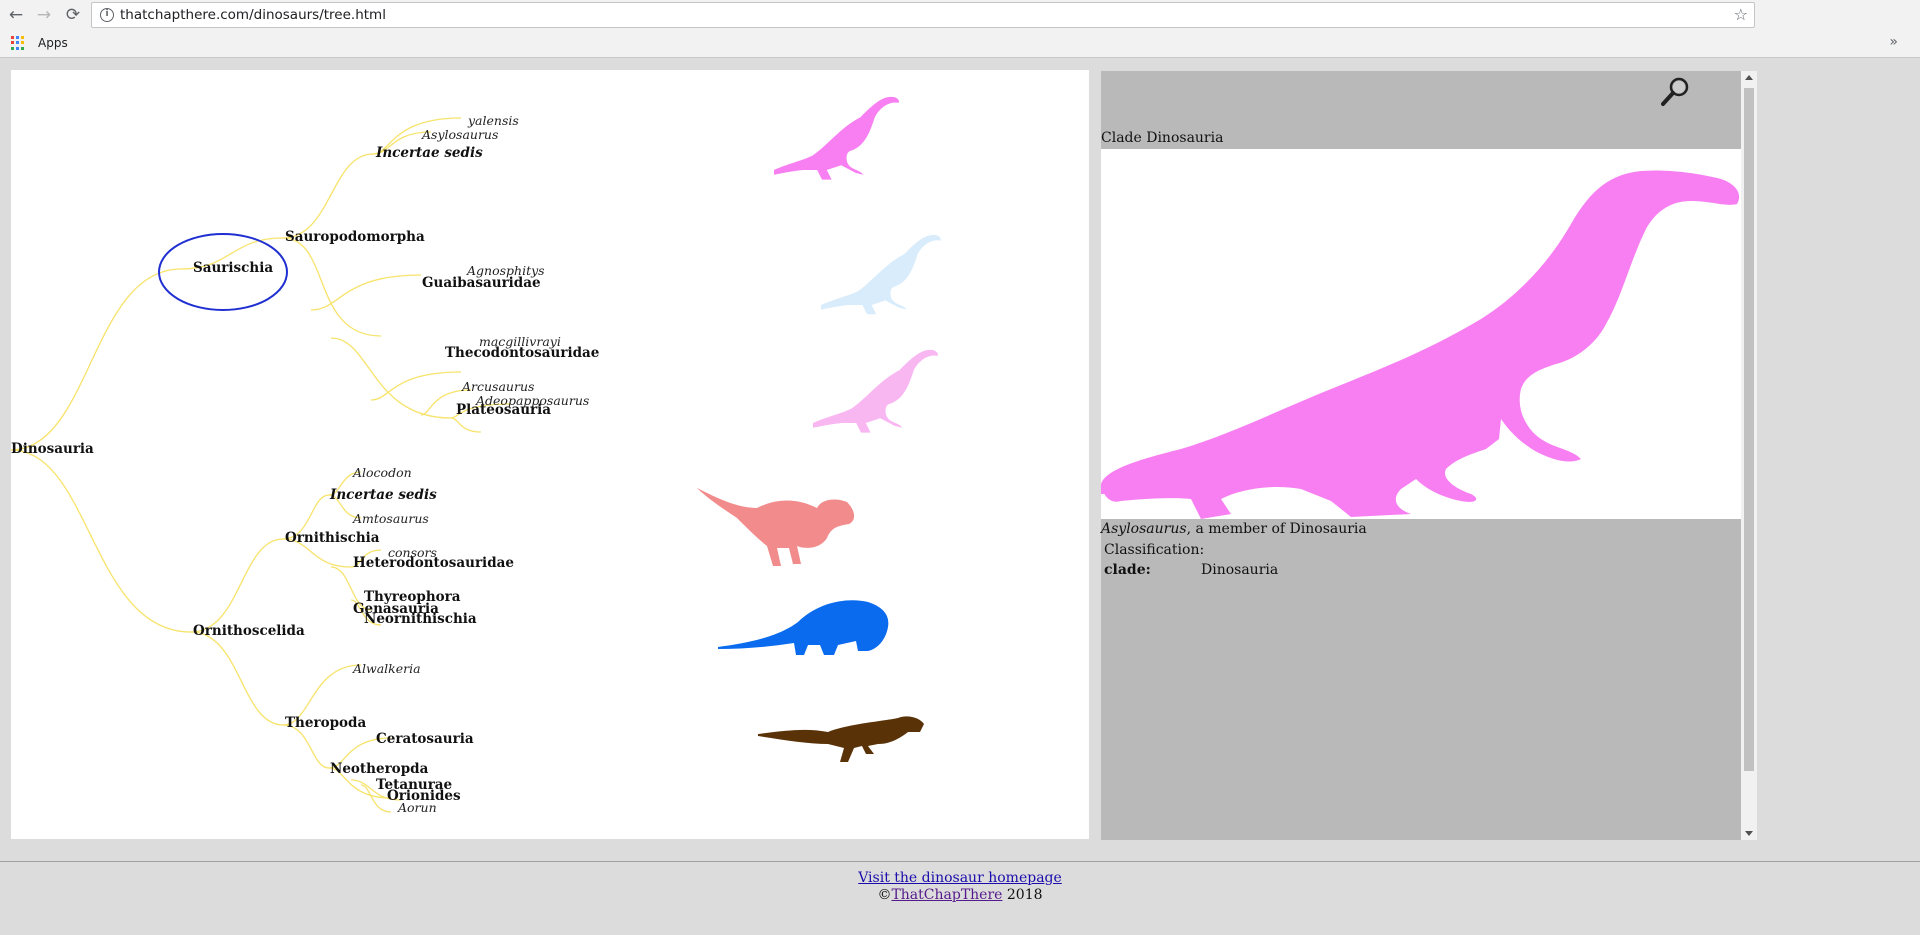  I want to click on footer-home: Visit the dinosaur homepage, so click(960, 878).